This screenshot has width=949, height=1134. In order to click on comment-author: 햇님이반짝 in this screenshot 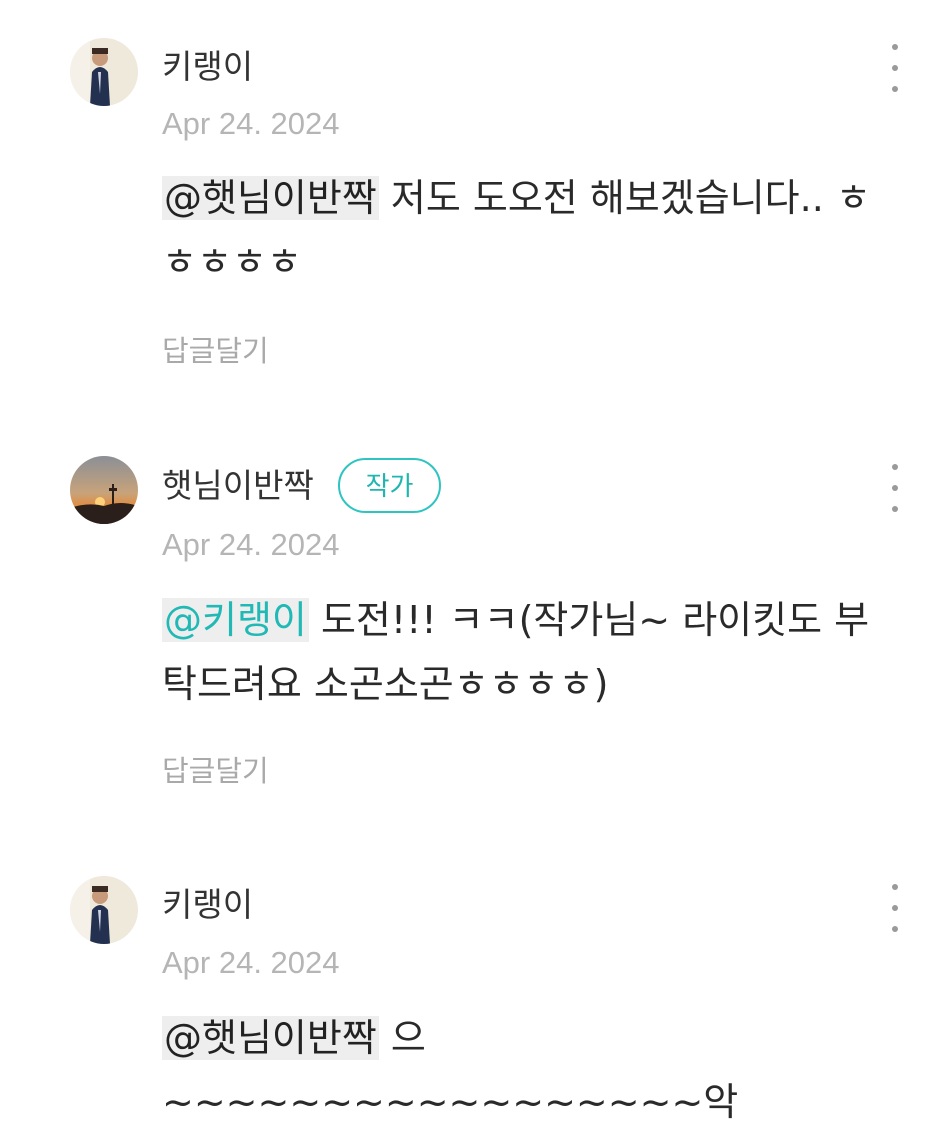, I will do `click(238, 486)`.